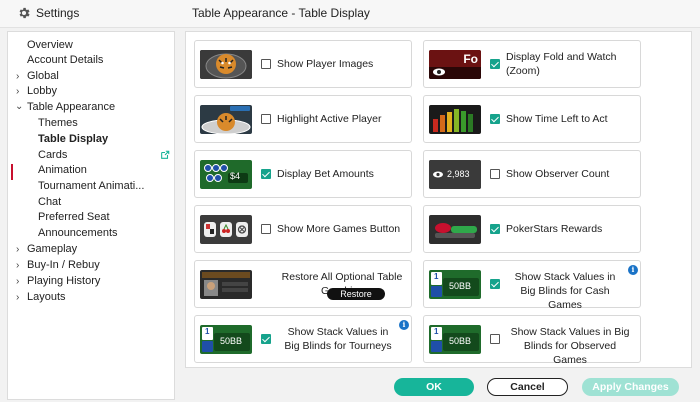 The height and width of the screenshot is (402, 700). What do you see at coordinates (65, 107) in the screenshot?
I see `sidebar-item-table-appearance: ⌄ Table Appearance` at bounding box center [65, 107].